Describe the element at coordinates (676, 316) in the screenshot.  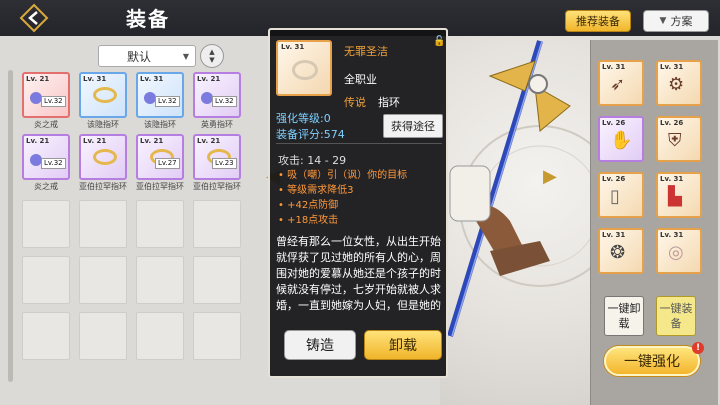
I see `equip-all-button: 一键装备` at that location.